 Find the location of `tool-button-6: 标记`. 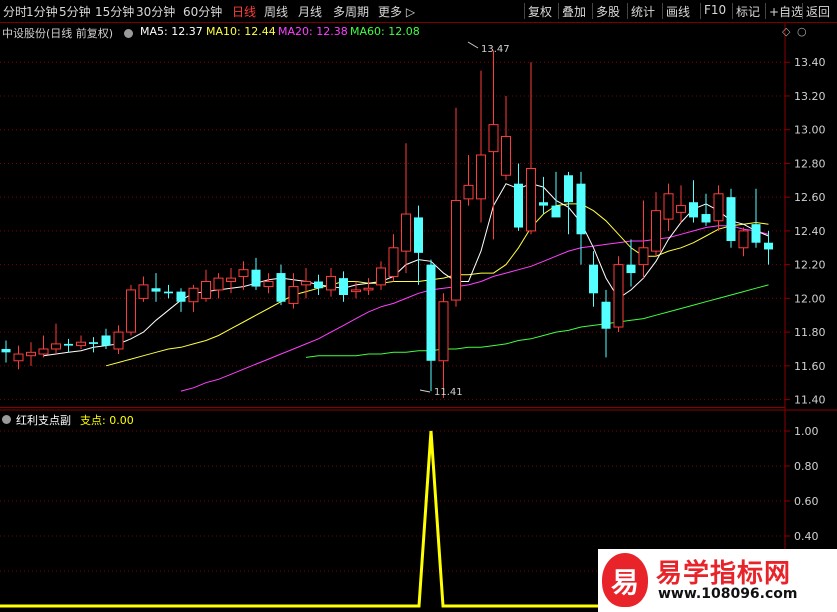

tool-button-6: 标记 is located at coordinates (748, 11).